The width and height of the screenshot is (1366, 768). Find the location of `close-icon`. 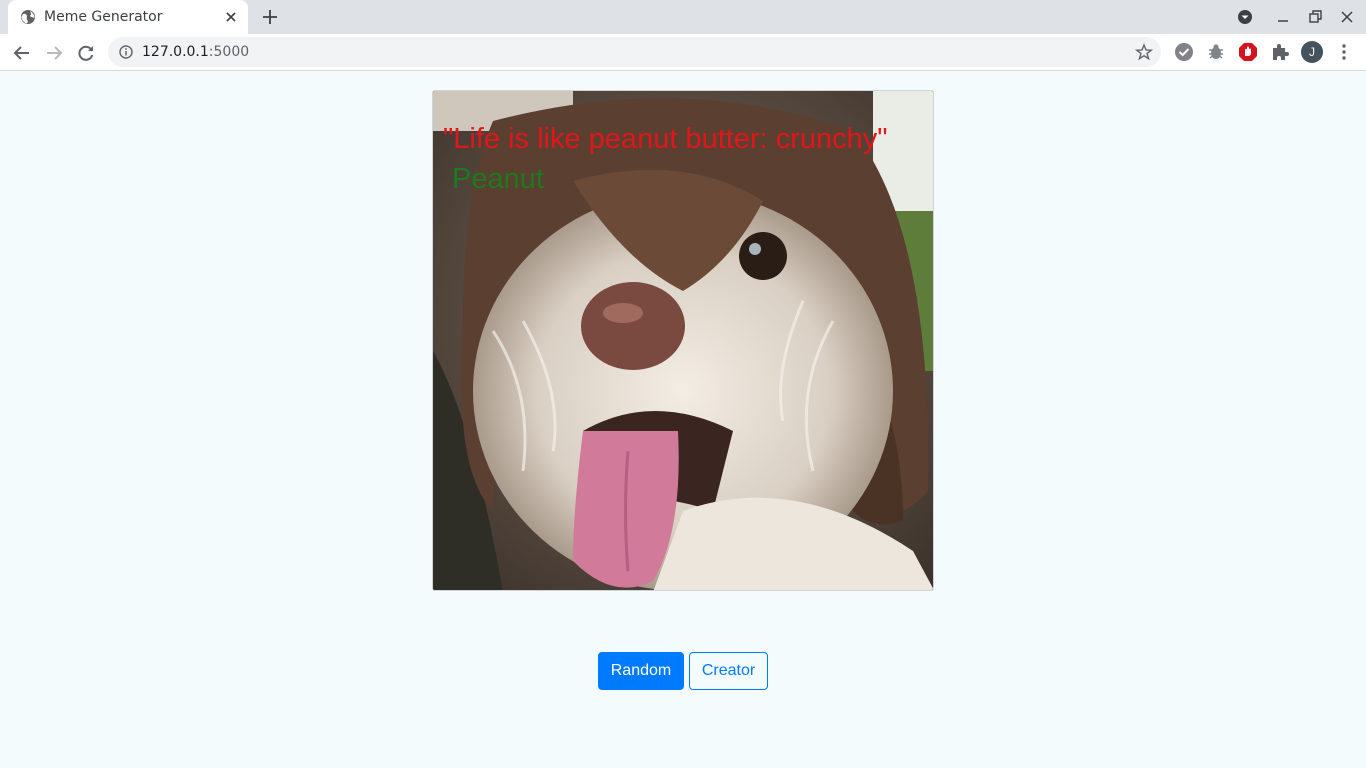

close-icon is located at coordinates (231, 17).